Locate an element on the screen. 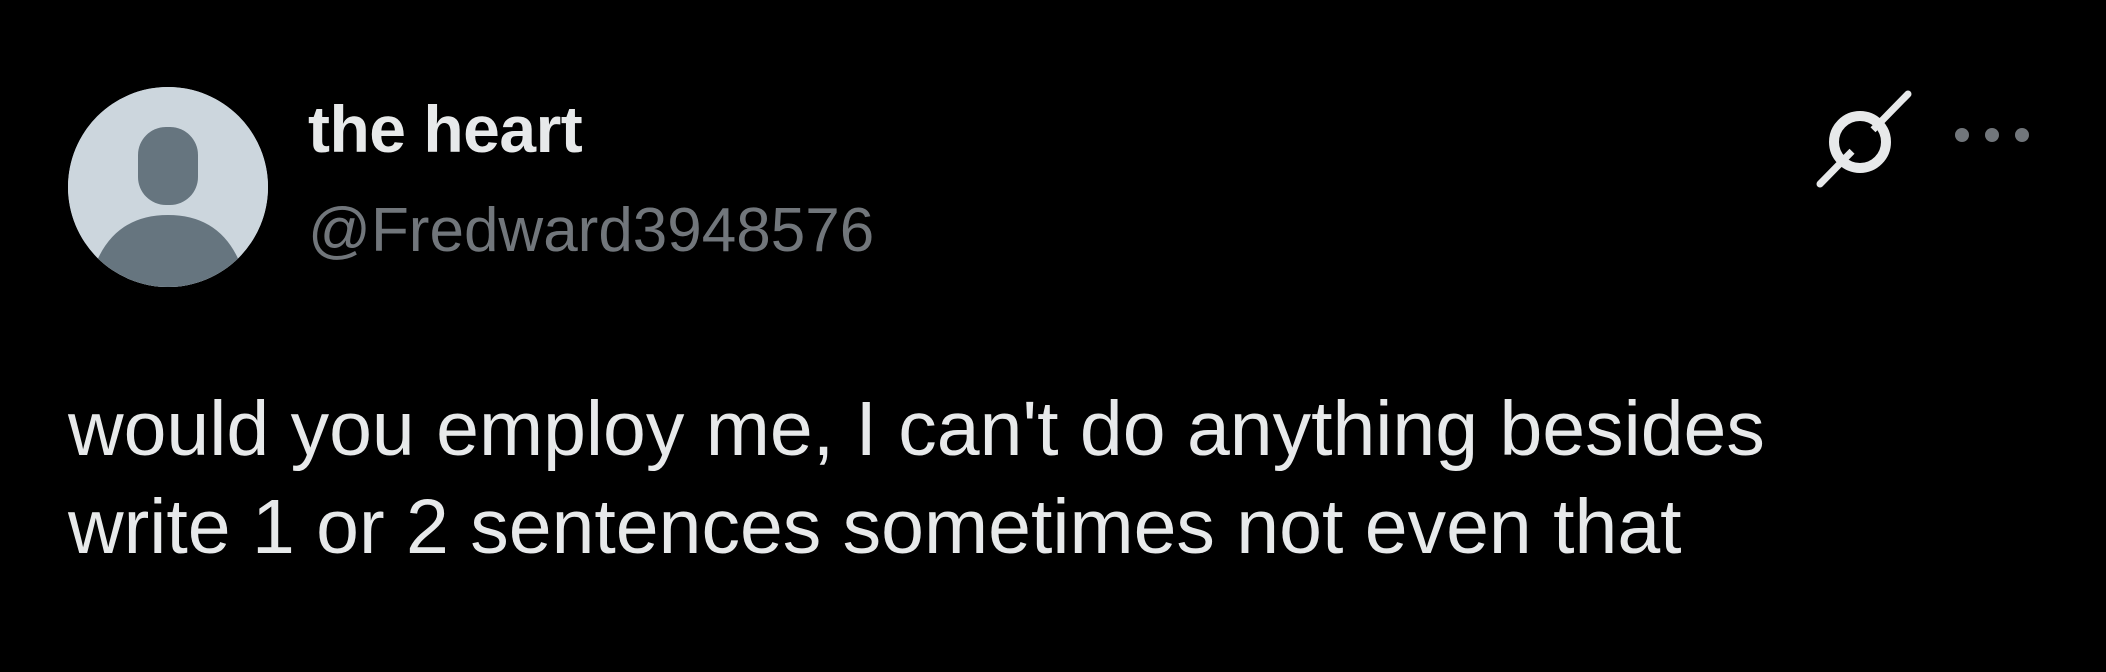 This screenshot has height=672, width=2106. author-display-name: the heart is located at coordinates (445, 129).